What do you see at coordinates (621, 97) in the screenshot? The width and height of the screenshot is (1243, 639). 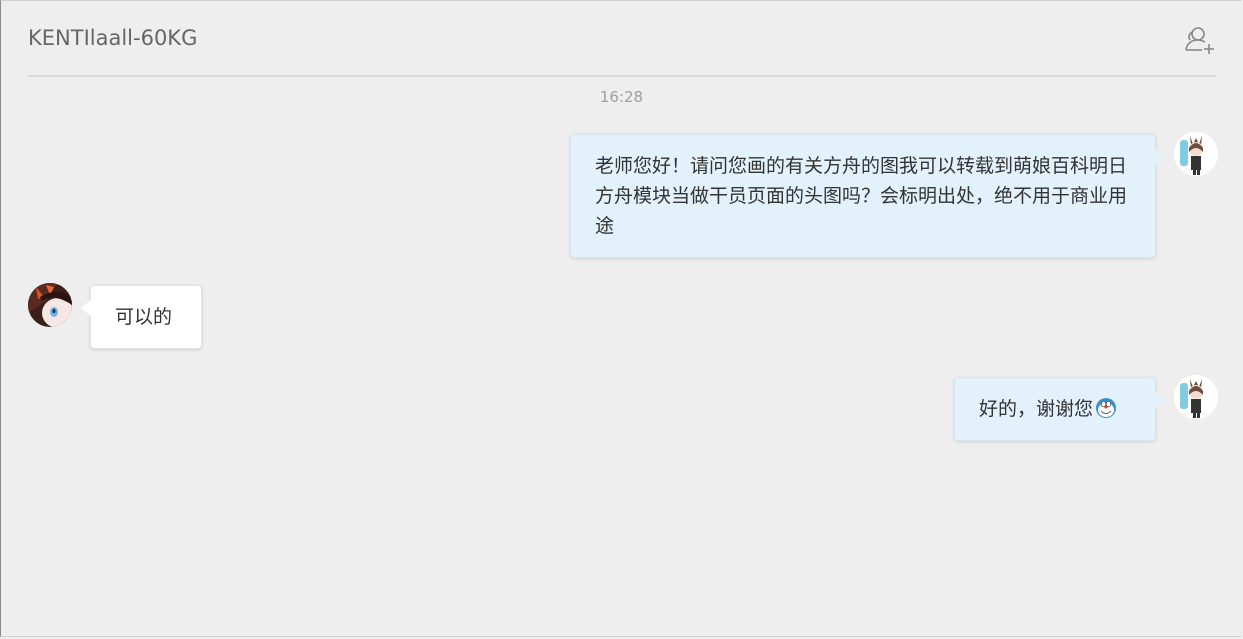 I see `message-timestamp: 16:28` at bounding box center [621, 97].